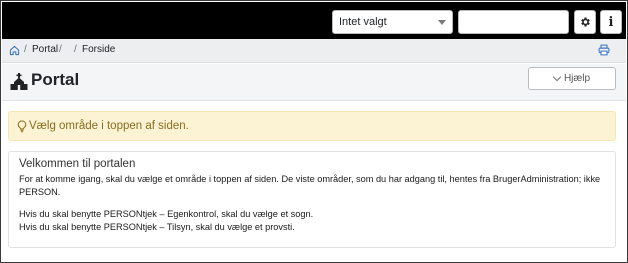  I want to click on alert-text: Vælg område i toppen af siden., so click(109, 126).